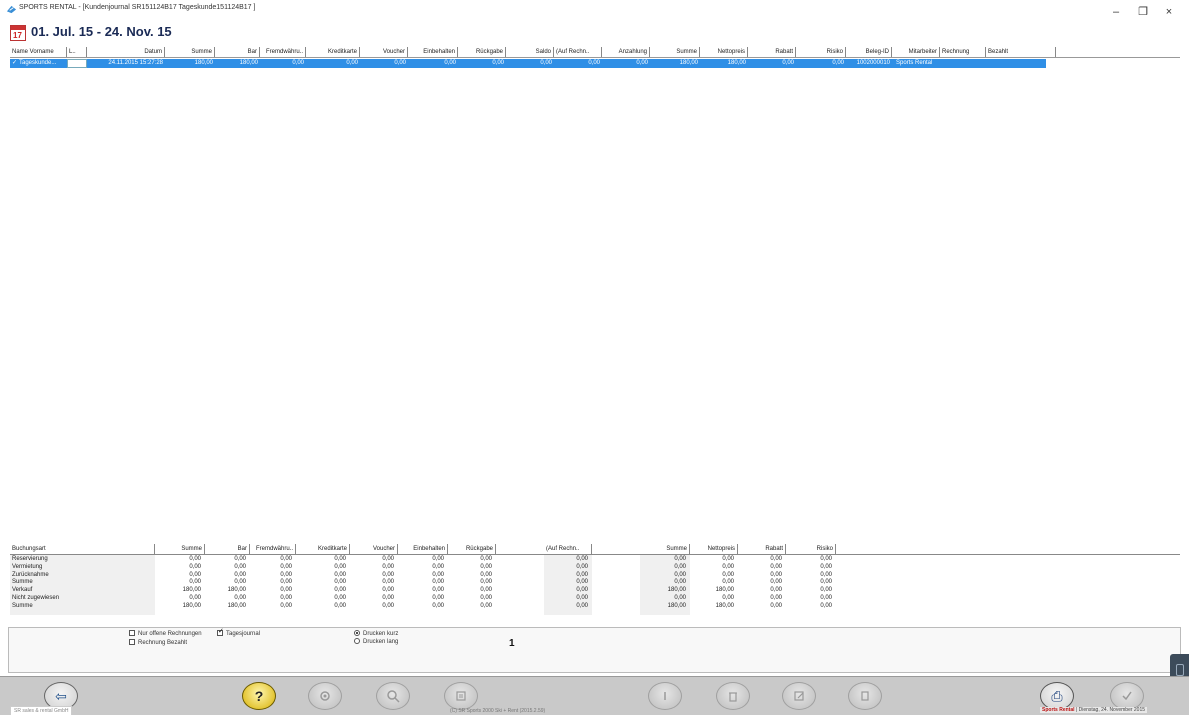 The height and width of the screenshot is (715, 1189). I want to click on rechnung-bezahlt-checkbox: Rechnung Bezahlt, so click(158, 643).